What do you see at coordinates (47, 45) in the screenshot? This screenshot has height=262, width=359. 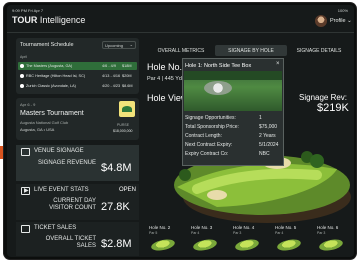 I see `schedule-title: Tournament Schedule` at bounding box center [47, 45].